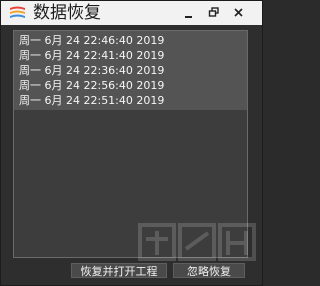 Image resolution: width=320 pixels, height=286 pixels. What do you see at coordinates (130, 85) in the screenshot?
I see `backup-list-item: 周一 6月 24 22:56:40 2019` at bounding box center [130, 85].